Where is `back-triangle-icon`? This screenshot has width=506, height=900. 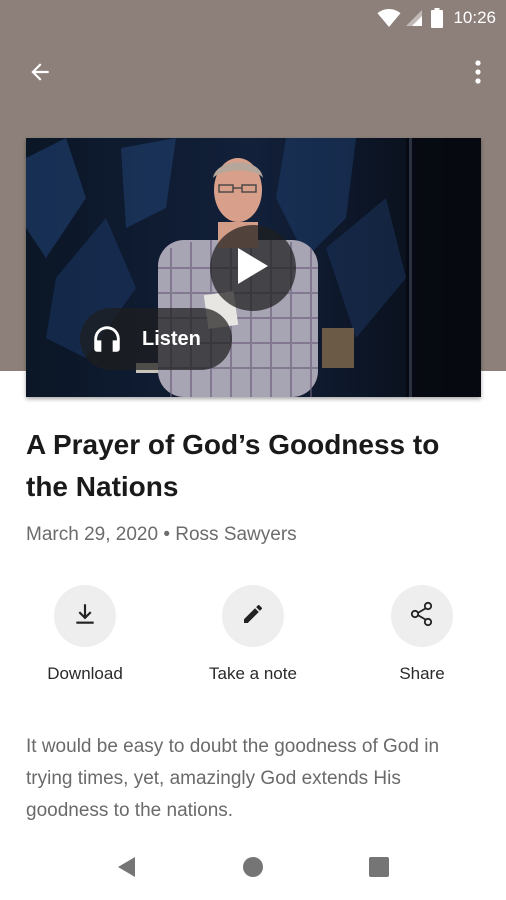
back-triangle-icon is located at coordinates (126, 869).